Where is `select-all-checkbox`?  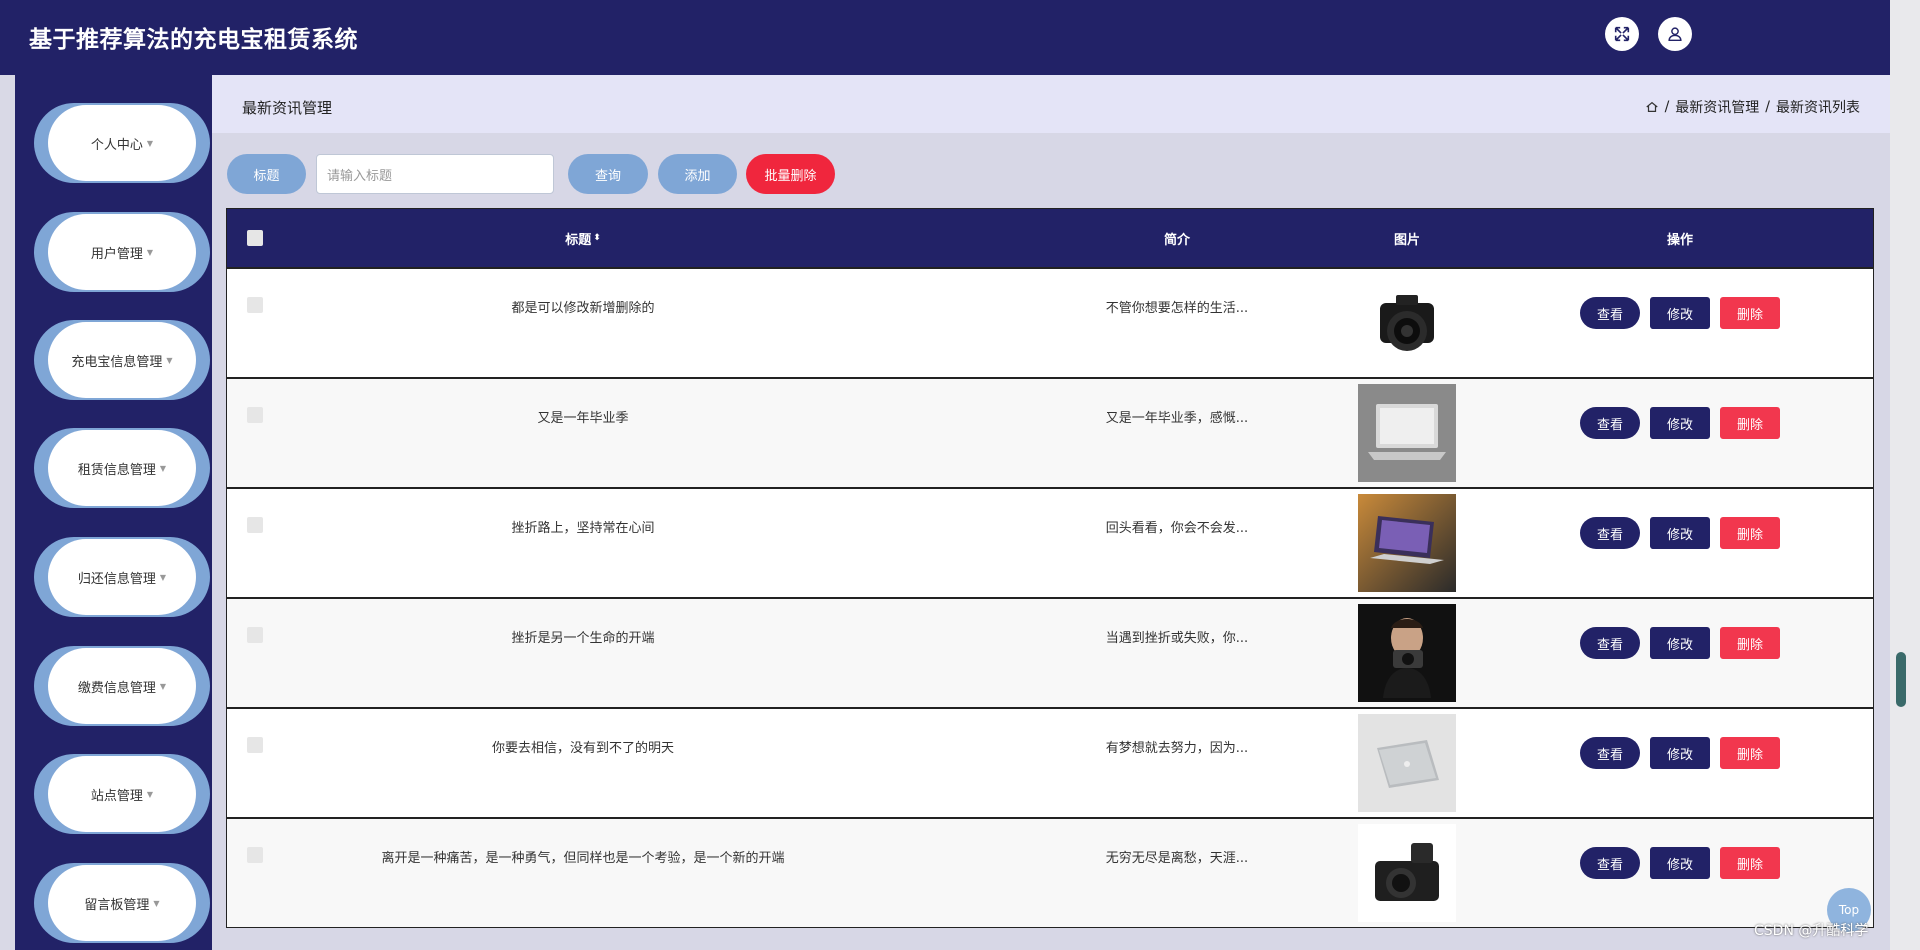
select-all-checkbox is located at coordinates (255, 238).